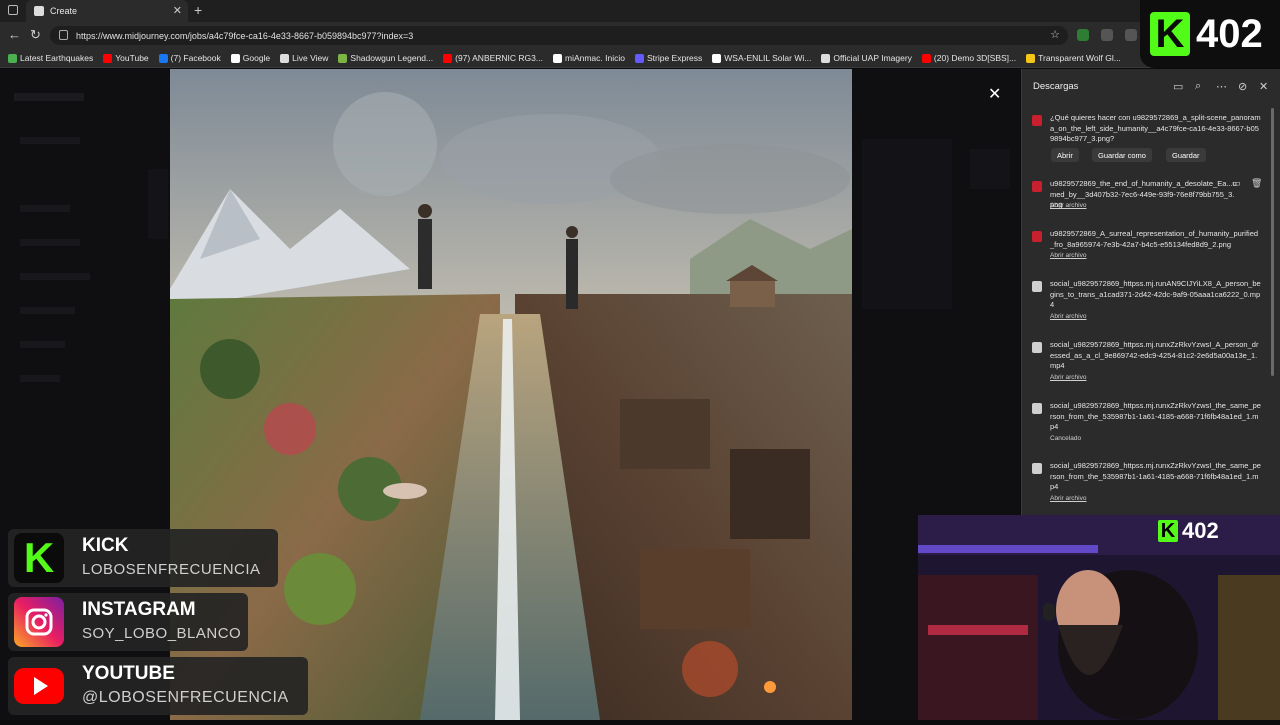 The width and height of the screenshot is (1280, 725). I want to click on bookmark-label: Stripe Express, so click(674, 58).